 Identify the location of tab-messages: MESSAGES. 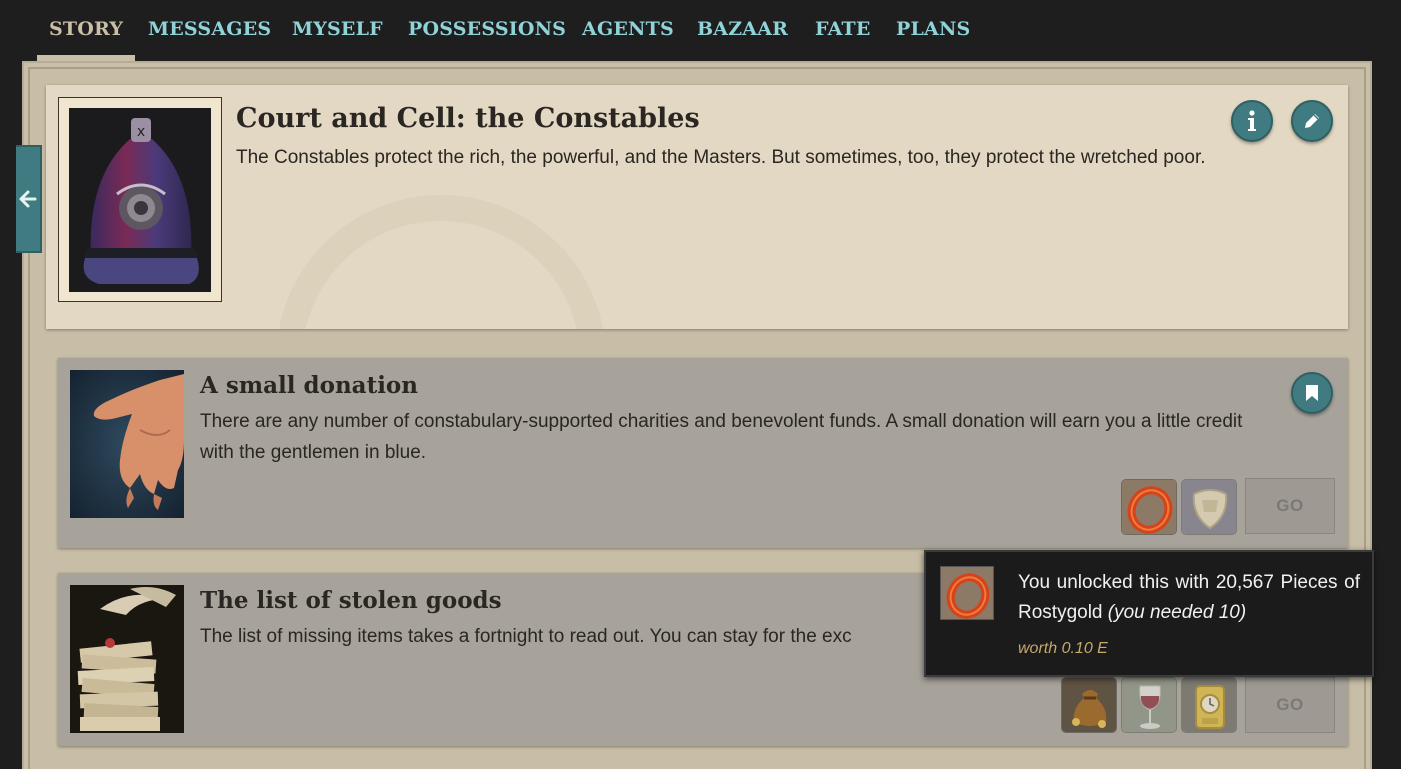
(209, 30).